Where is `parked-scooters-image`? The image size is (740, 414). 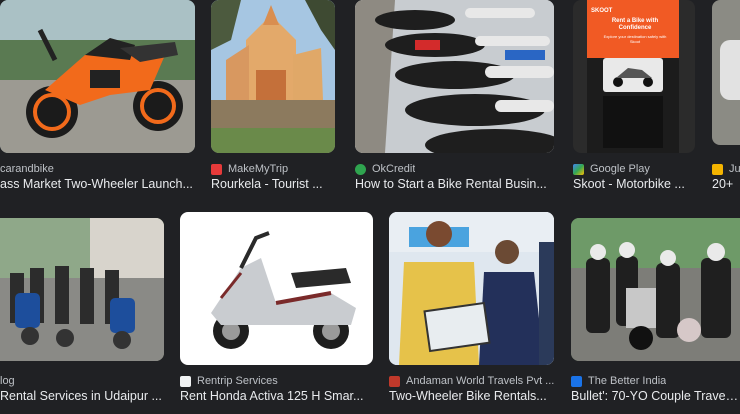
parked-scooters-image is located at coordinates (454, 76).